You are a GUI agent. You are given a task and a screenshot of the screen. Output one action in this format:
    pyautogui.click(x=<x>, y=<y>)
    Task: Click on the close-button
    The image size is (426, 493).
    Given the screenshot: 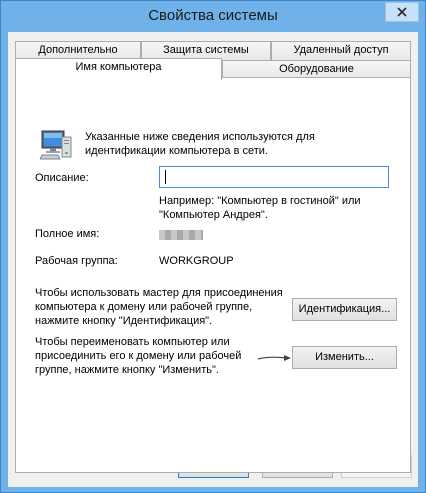 What is the action you would take?
    pyautogui.click(x=402, y=12)
    